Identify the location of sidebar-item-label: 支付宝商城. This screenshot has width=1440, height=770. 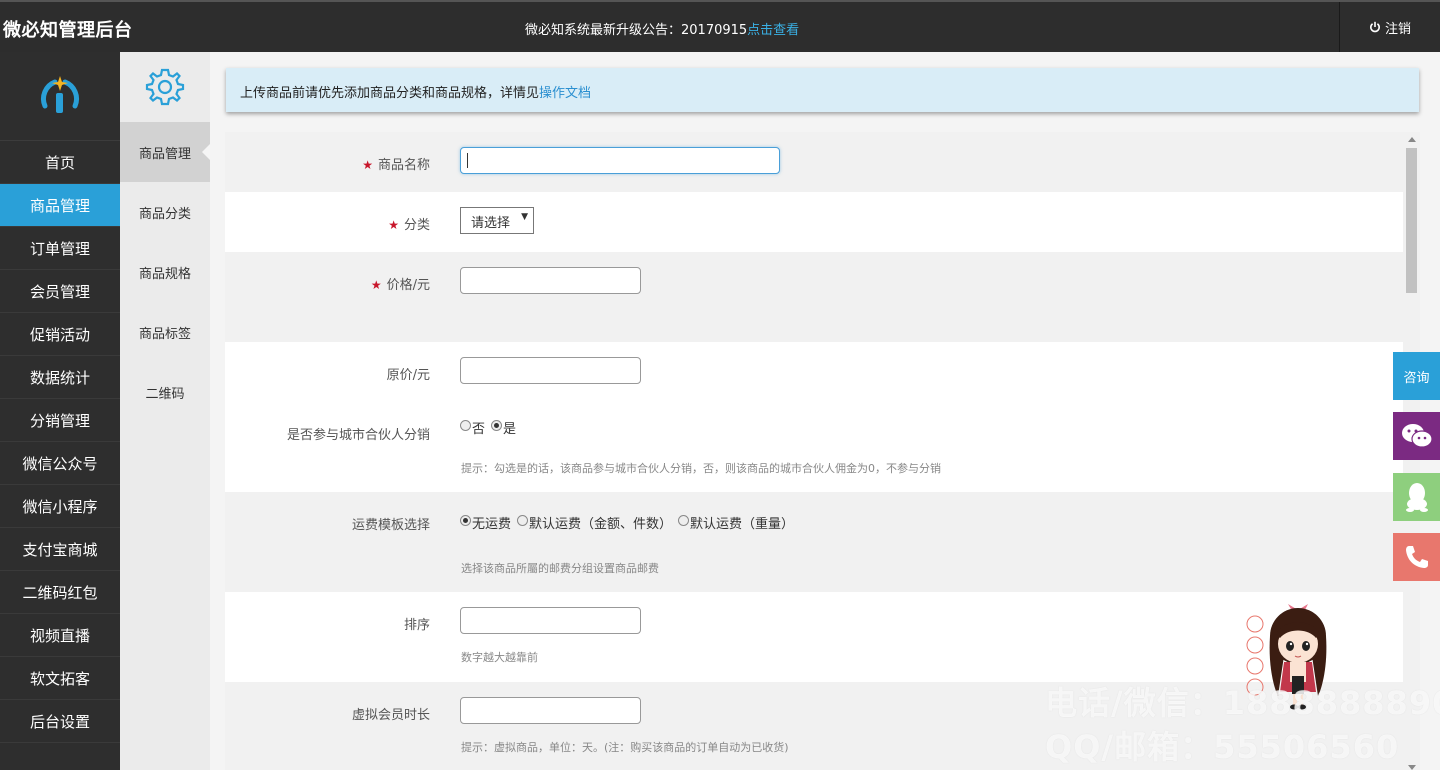
(60, 549).